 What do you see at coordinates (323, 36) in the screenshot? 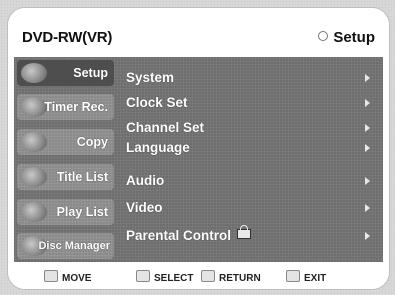
I see `mode-ring-icon` at bounding box center [323, 36].